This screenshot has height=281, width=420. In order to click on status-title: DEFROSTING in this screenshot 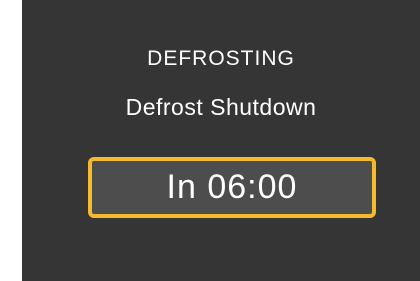, I will do `click(221, 58)`.